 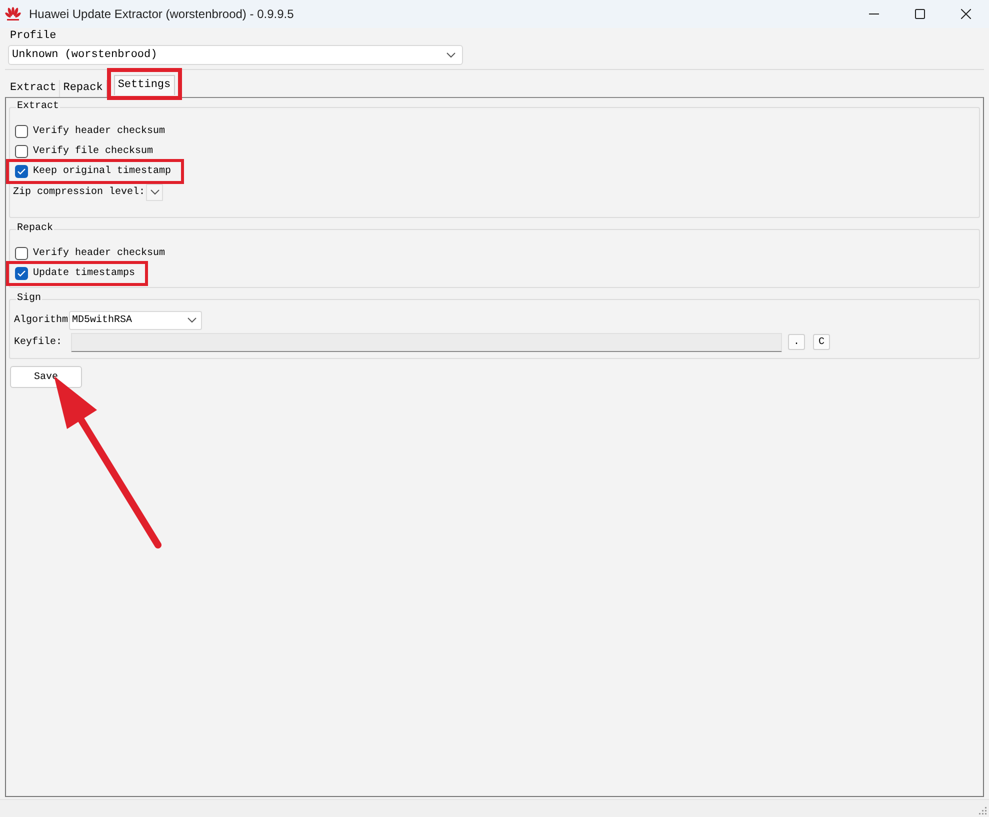 What do you see at coordinates (982, 810) in the screenshot?
I see `resize-grip-icon` at bounding box center [982, 810].